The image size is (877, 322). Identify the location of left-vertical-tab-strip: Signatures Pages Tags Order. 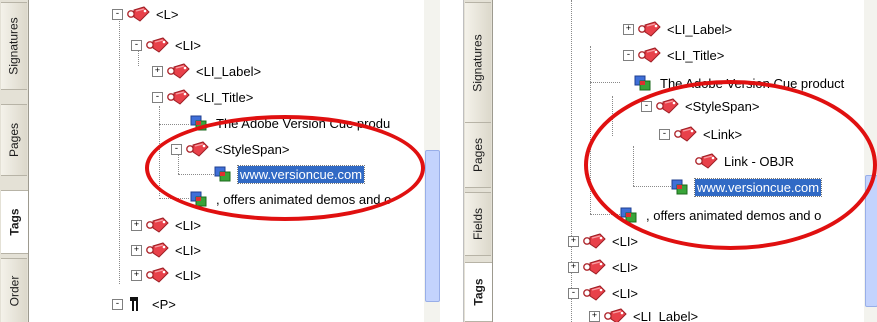
(14, 161).